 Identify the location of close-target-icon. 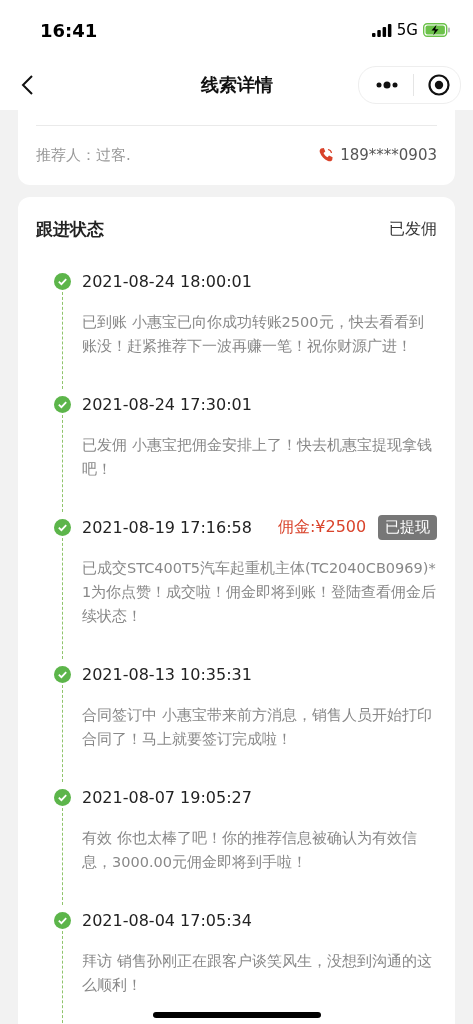
(439, 85).